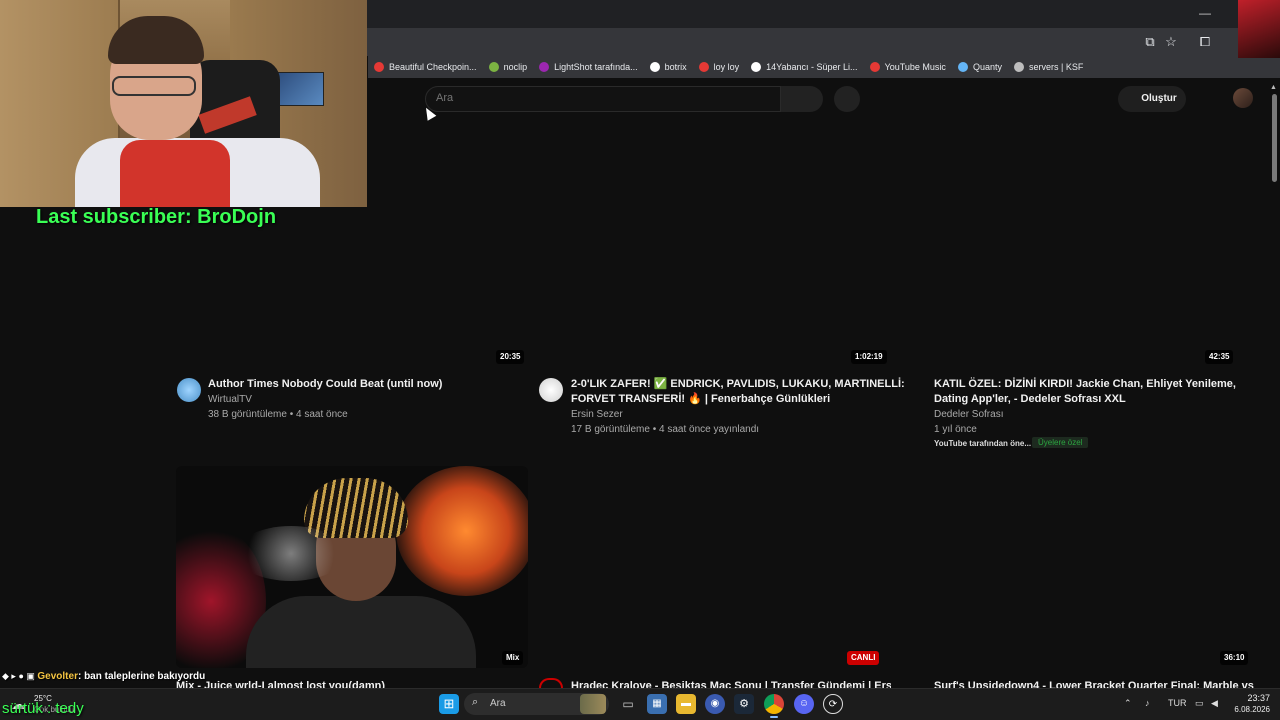  What do you see at coordinates (1214, 703) in the screenshot?
I see `volume-icon: ◀` at bounding box center [1214, 703].